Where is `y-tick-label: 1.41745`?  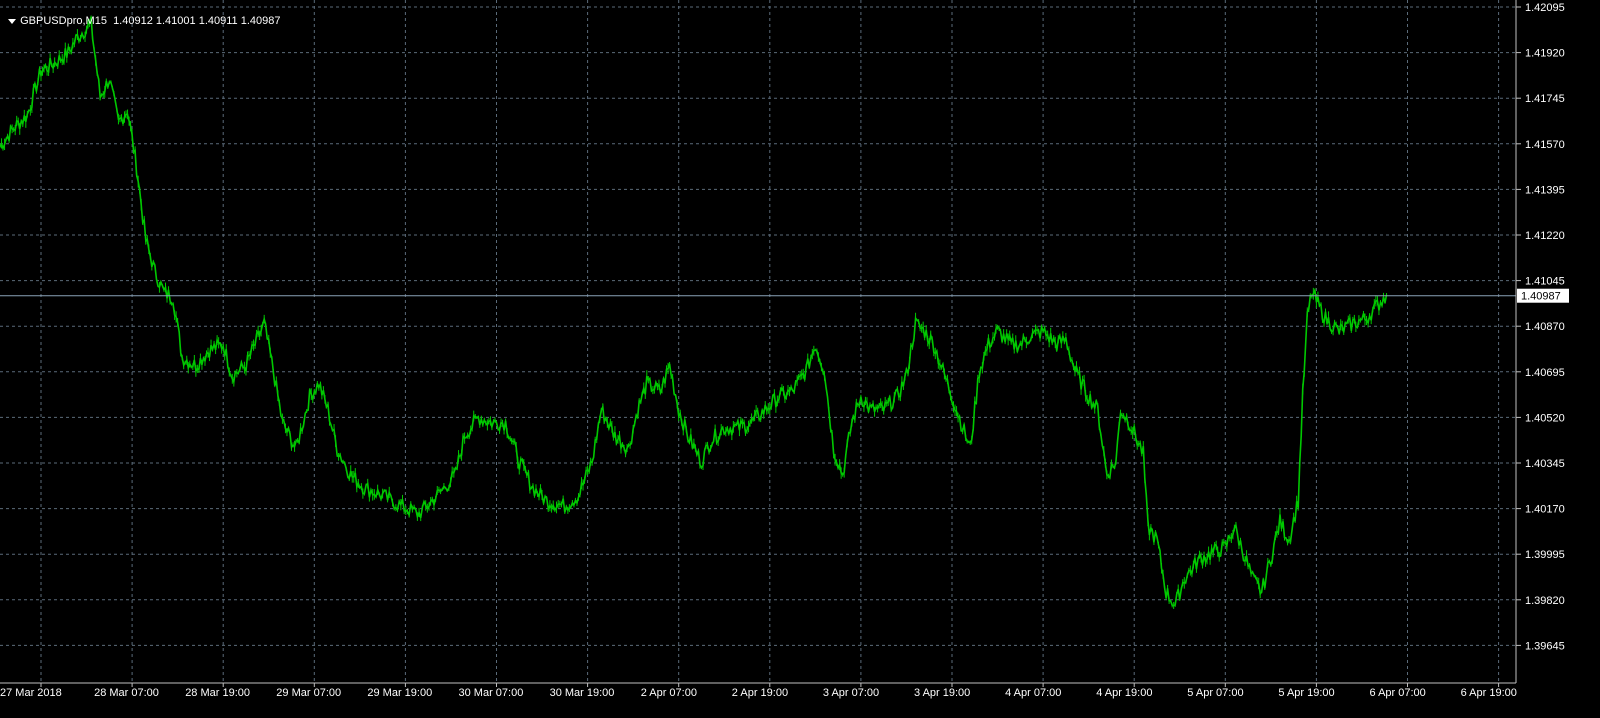 y-tick-label: 1.41745 is located at coordinates (1545, 99).